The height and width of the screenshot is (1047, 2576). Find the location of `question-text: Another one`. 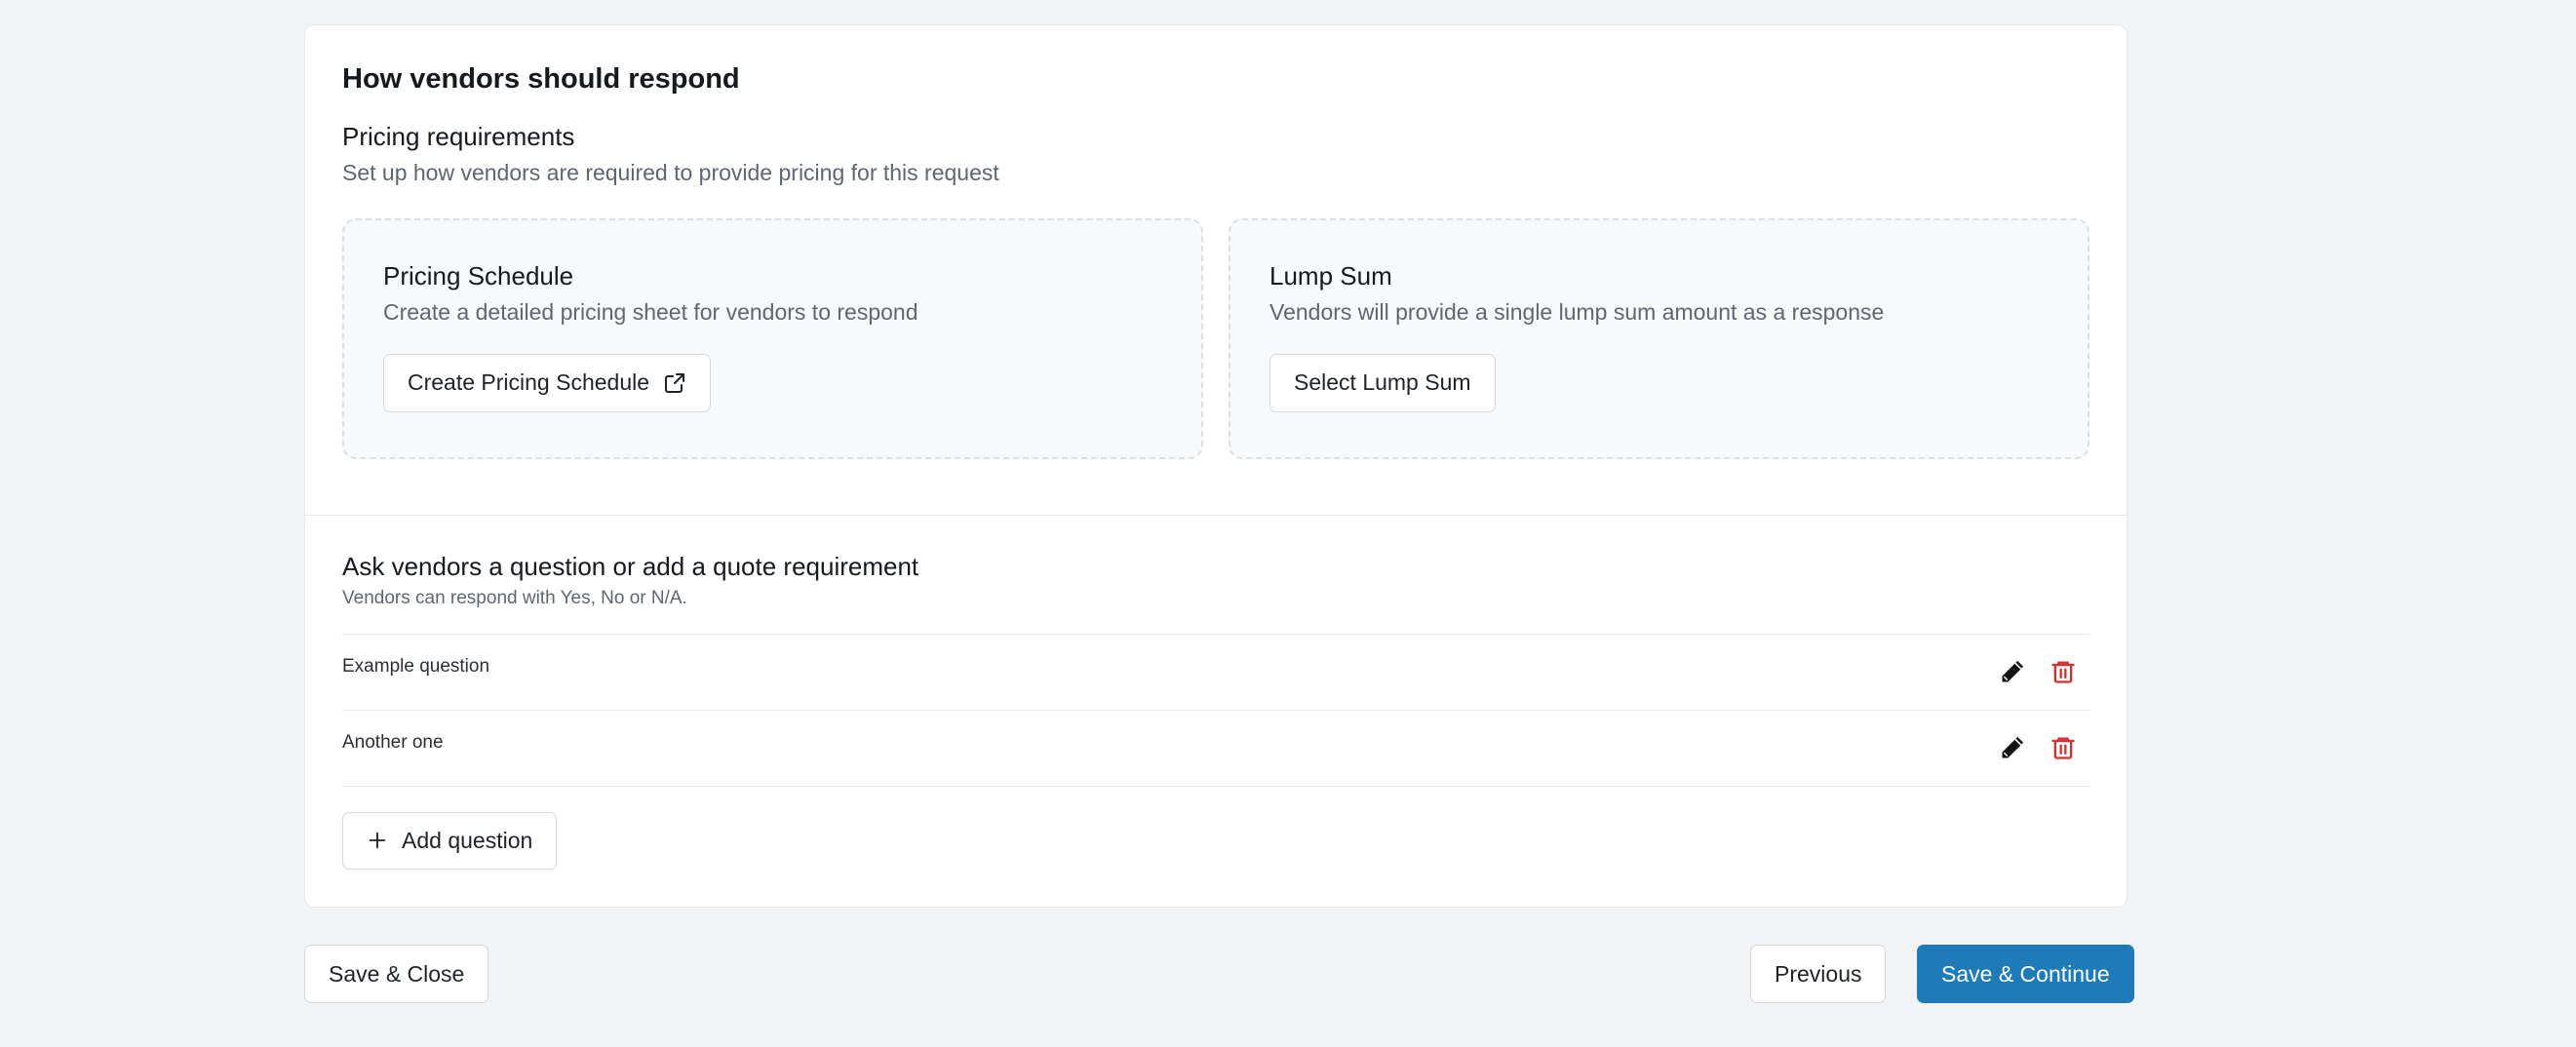

question-text: Another one is located at coordinates (393, 743).